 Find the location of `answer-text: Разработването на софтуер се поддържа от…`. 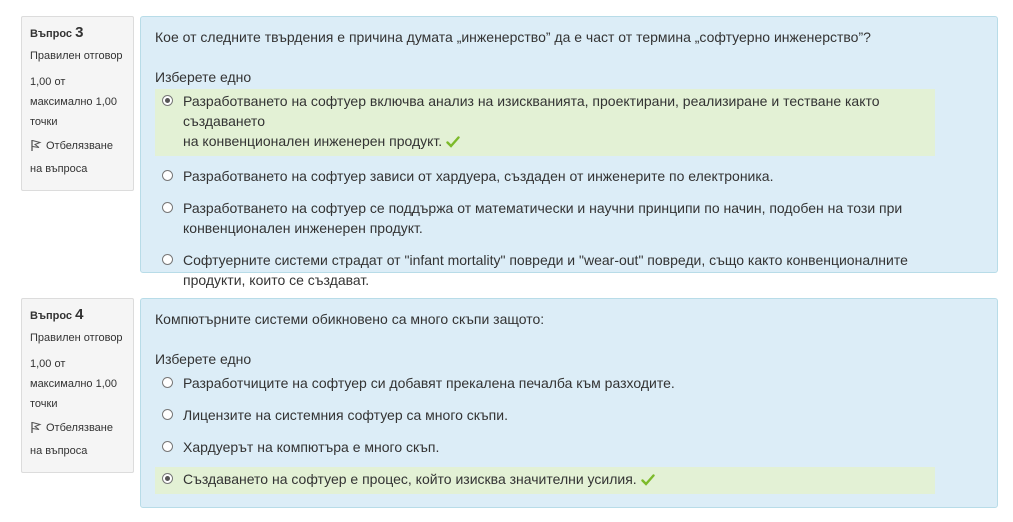

answer-text: Разработването на софтуер се поддържа от… is located at coordinates (543, 208).